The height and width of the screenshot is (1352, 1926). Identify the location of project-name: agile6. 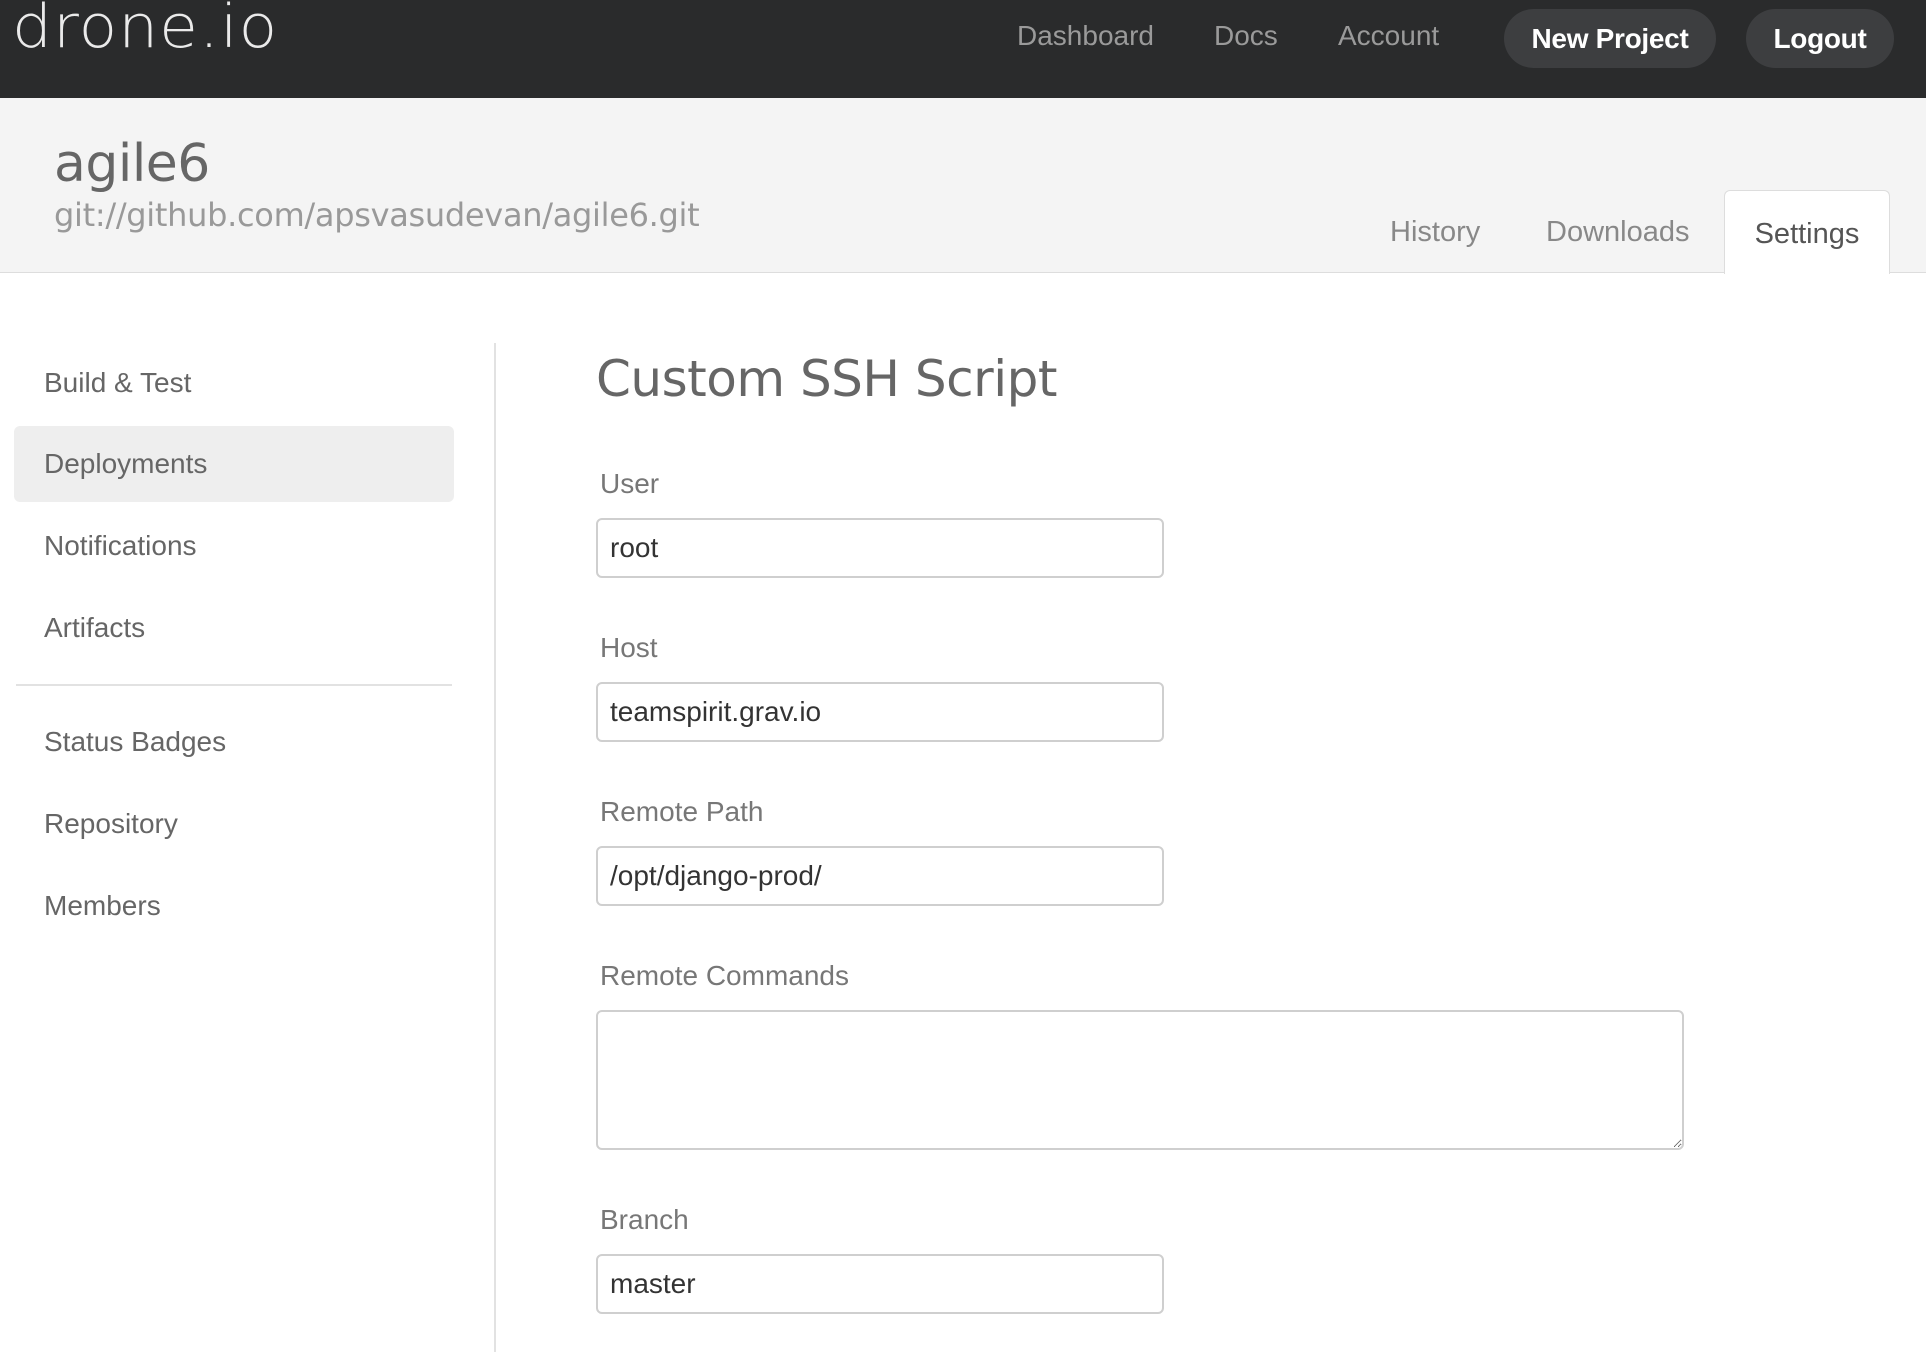
(132, 164).